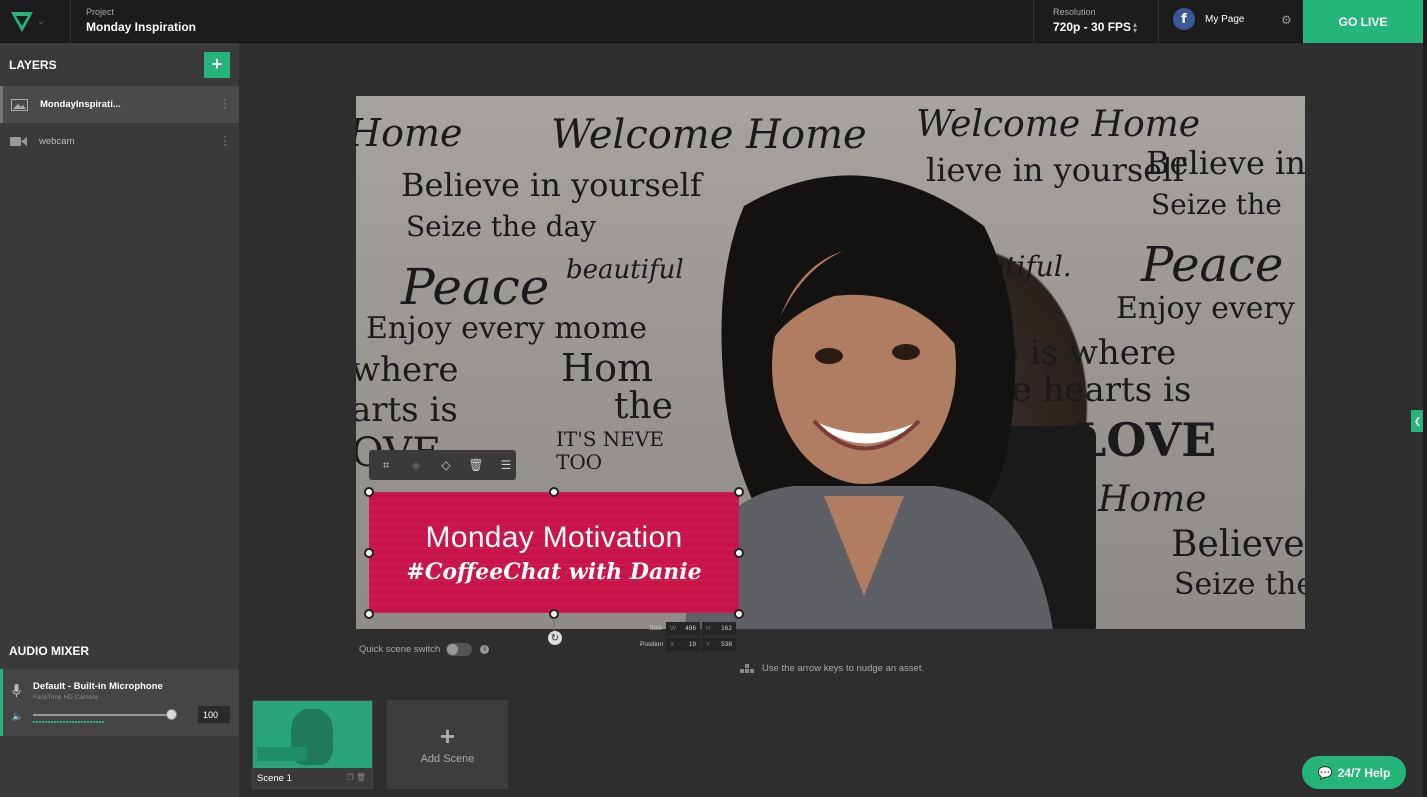 Image resolution: width=1427 pixels, height=797 pixels. What do you see at coordinates (1364, 772) in the screenshot?
I see `help-label: 24/7 Help` at bounding box center [1364, 772].